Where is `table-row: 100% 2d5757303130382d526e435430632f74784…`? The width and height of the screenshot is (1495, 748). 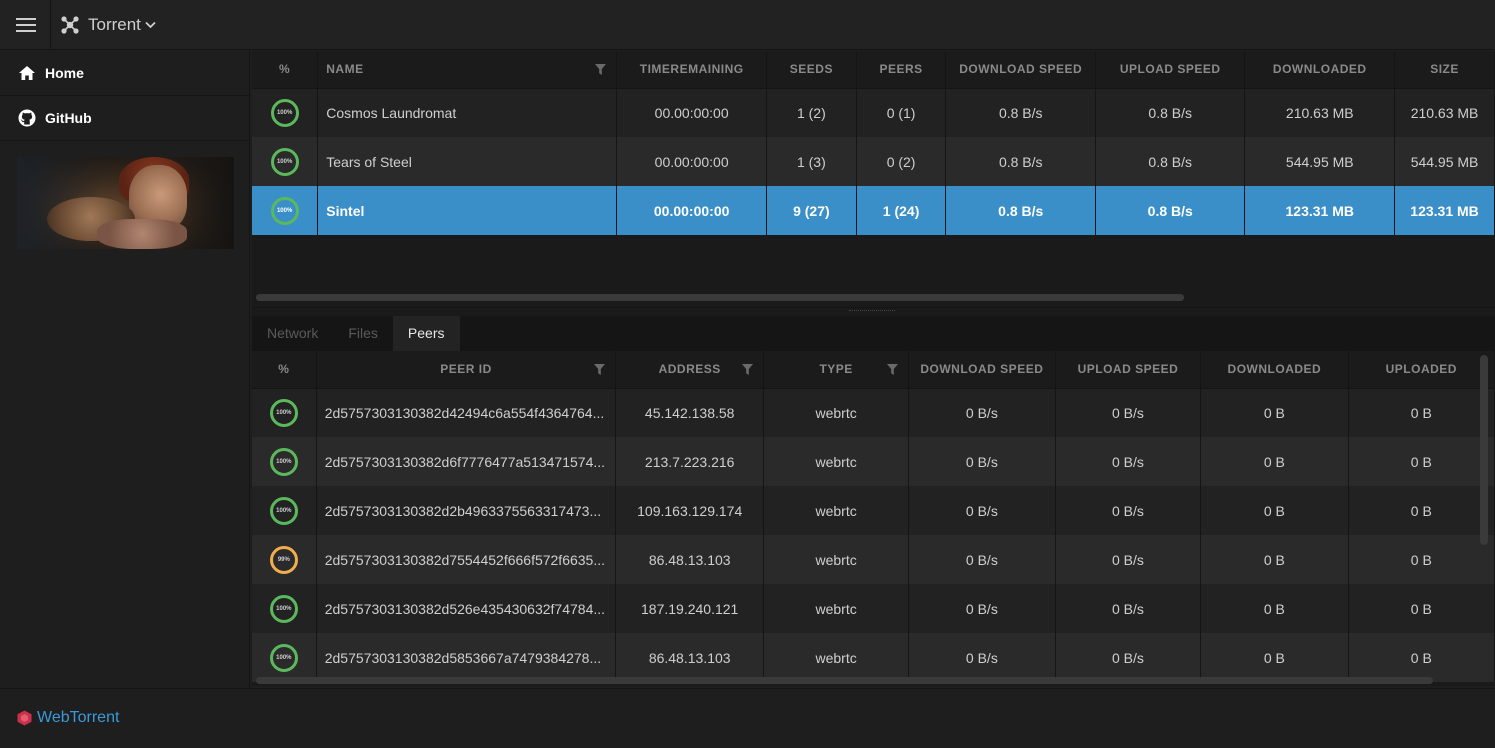
table-row: 100% 2d5757303130382d526e435430632f74784… is located at coordinates (873, 608).